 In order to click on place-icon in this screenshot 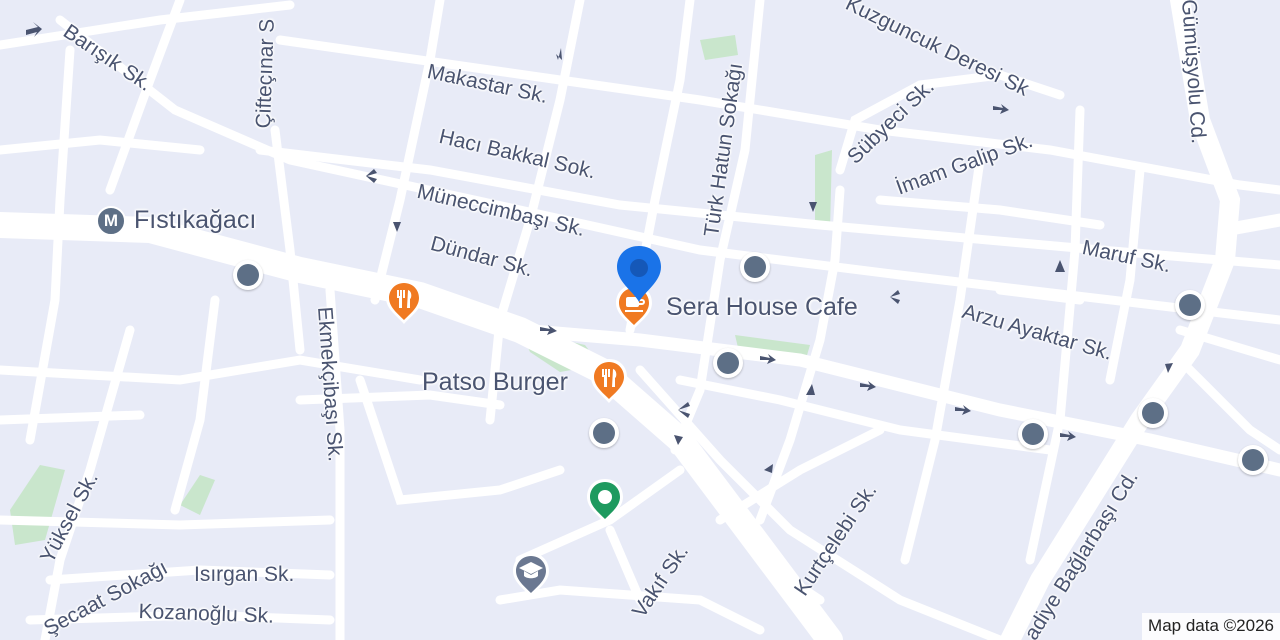, I will do `click(605, 501)`.